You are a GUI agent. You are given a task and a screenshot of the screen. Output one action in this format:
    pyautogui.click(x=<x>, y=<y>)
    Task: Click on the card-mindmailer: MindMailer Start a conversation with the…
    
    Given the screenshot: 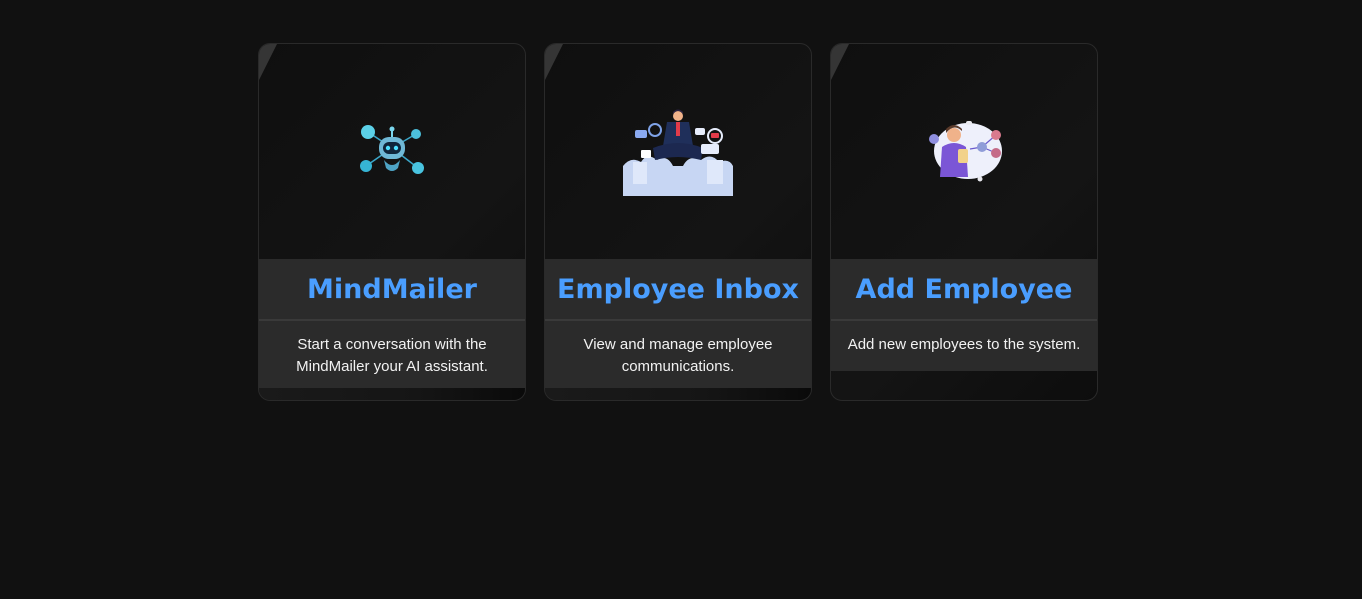 What is the action you would take?
    pyautogui.click(x=392, y=222)
    